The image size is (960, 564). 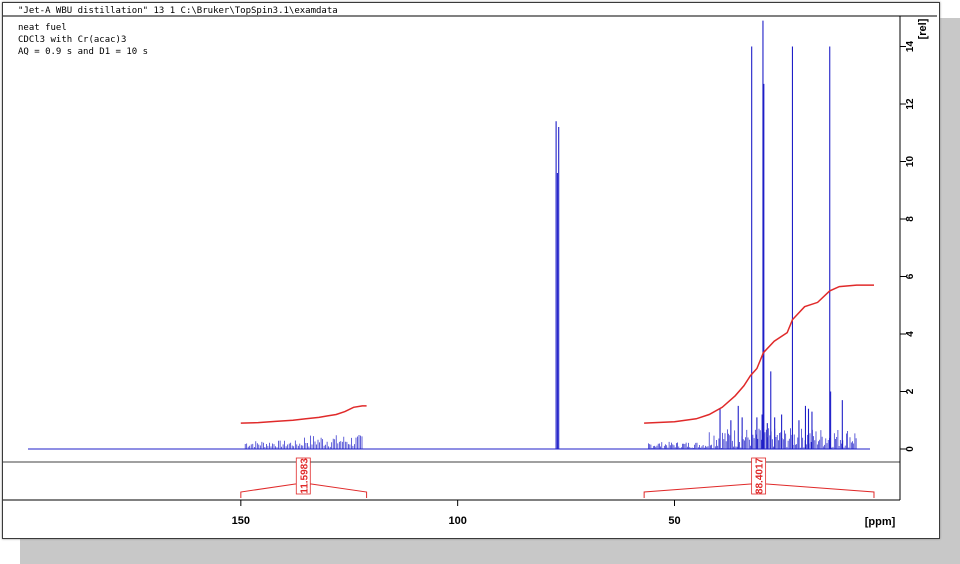 What do you see at coordinates (42, 28) in the screenshot?
I see `annotation-line-1: neat fuel` at bounding box center [42, 28].